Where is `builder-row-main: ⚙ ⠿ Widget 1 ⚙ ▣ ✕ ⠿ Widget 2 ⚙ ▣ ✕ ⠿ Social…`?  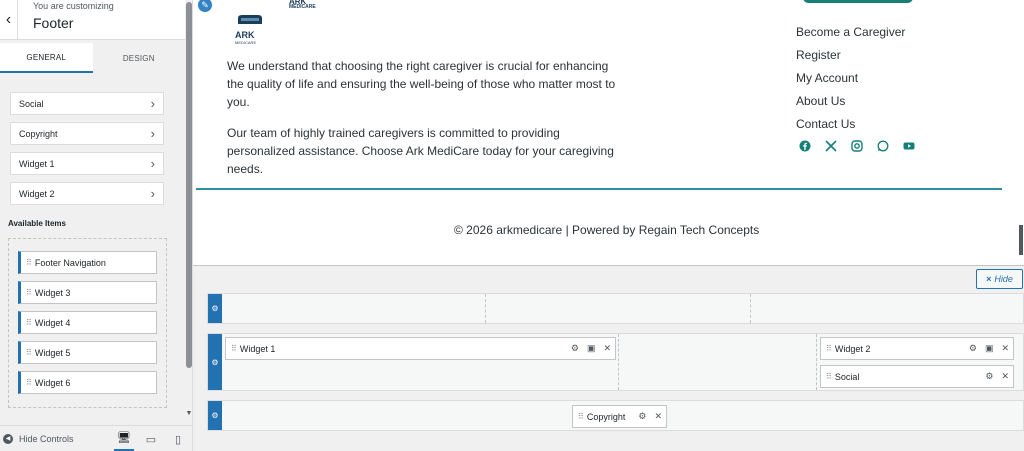
builder-row-main: ⚙ ⠿ Widget 1 ⚙ ▣ ✕ ⠿ Widget 2 ⚙ ▣ ✕ ⠿ Social… is located at coordinates (615, 362).